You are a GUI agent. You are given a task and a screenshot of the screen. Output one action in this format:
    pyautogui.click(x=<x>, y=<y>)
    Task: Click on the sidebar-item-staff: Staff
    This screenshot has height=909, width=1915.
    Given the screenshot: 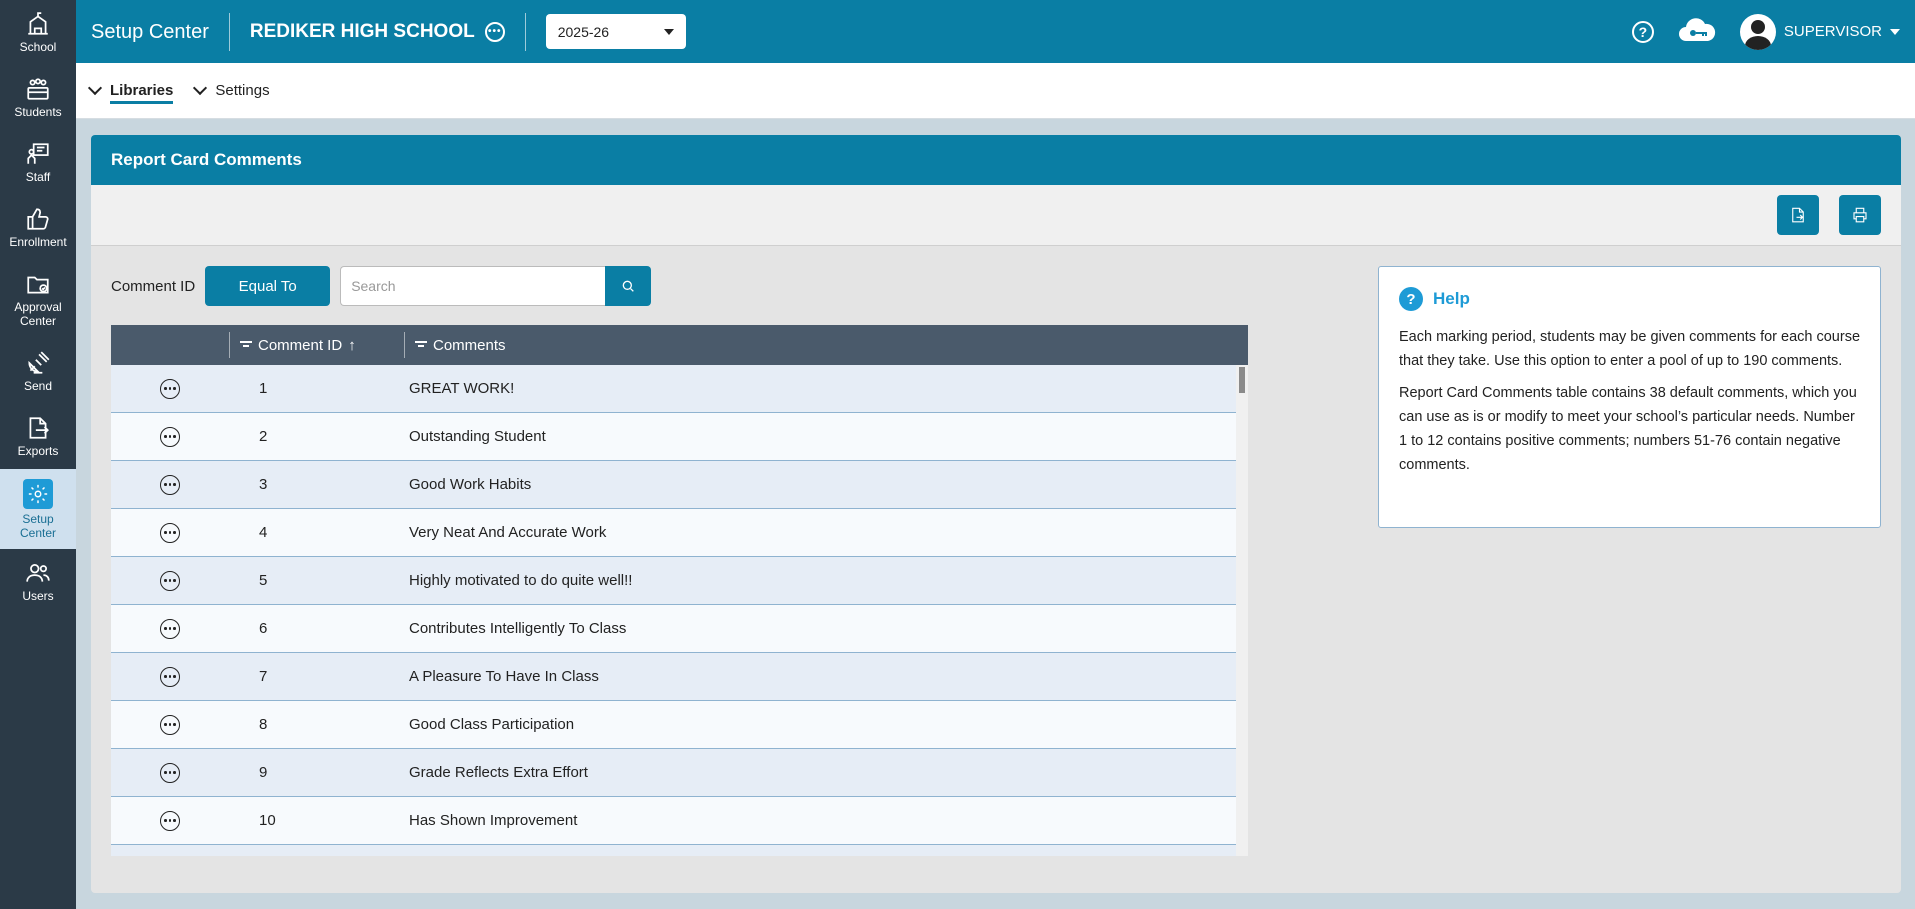 What is the action you would take?
    pyautogui.click(x=38, y=162)
    